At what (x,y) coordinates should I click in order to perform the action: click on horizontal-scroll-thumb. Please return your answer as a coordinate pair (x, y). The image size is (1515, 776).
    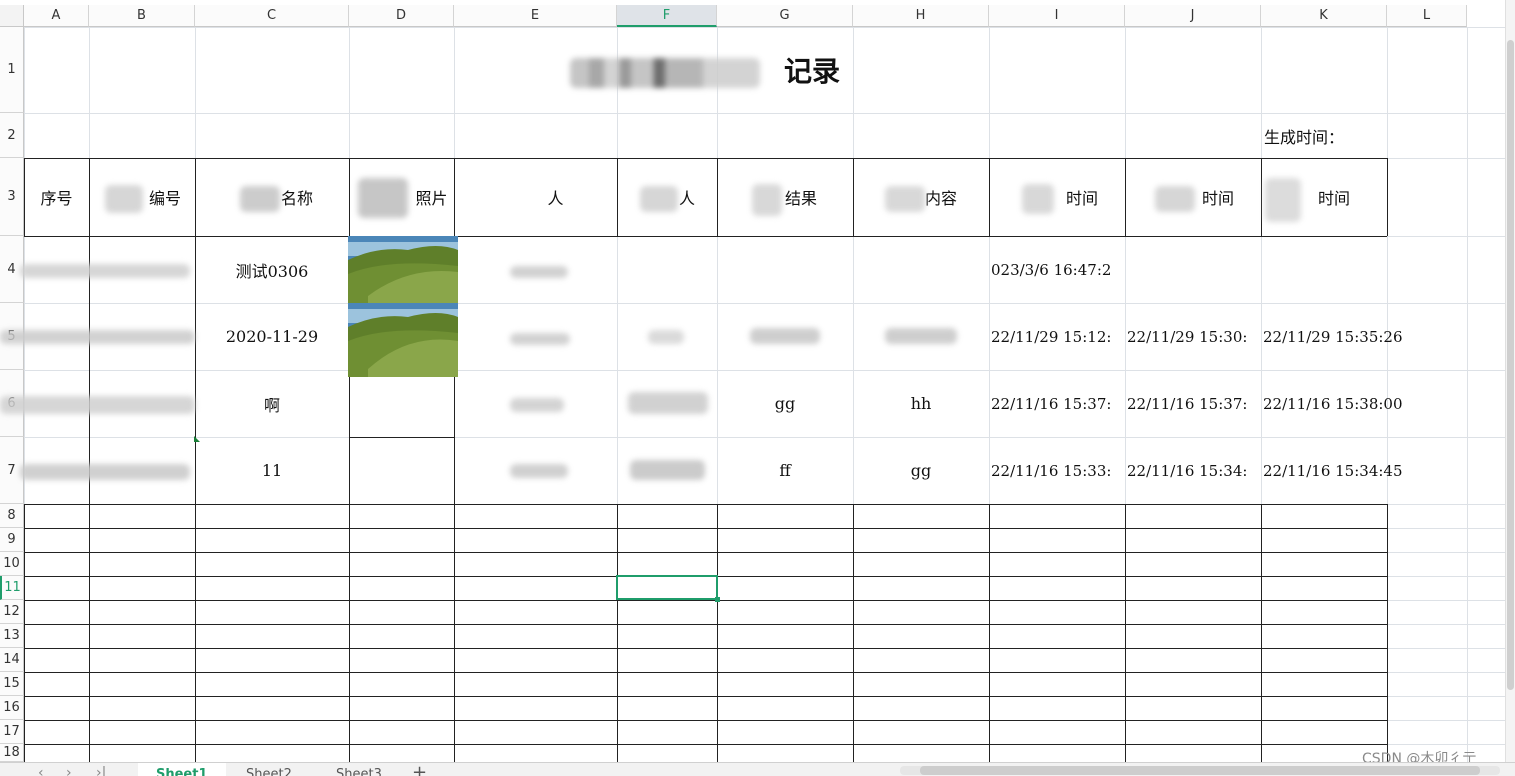
    Looking at the image, I should click on (1200, 770).